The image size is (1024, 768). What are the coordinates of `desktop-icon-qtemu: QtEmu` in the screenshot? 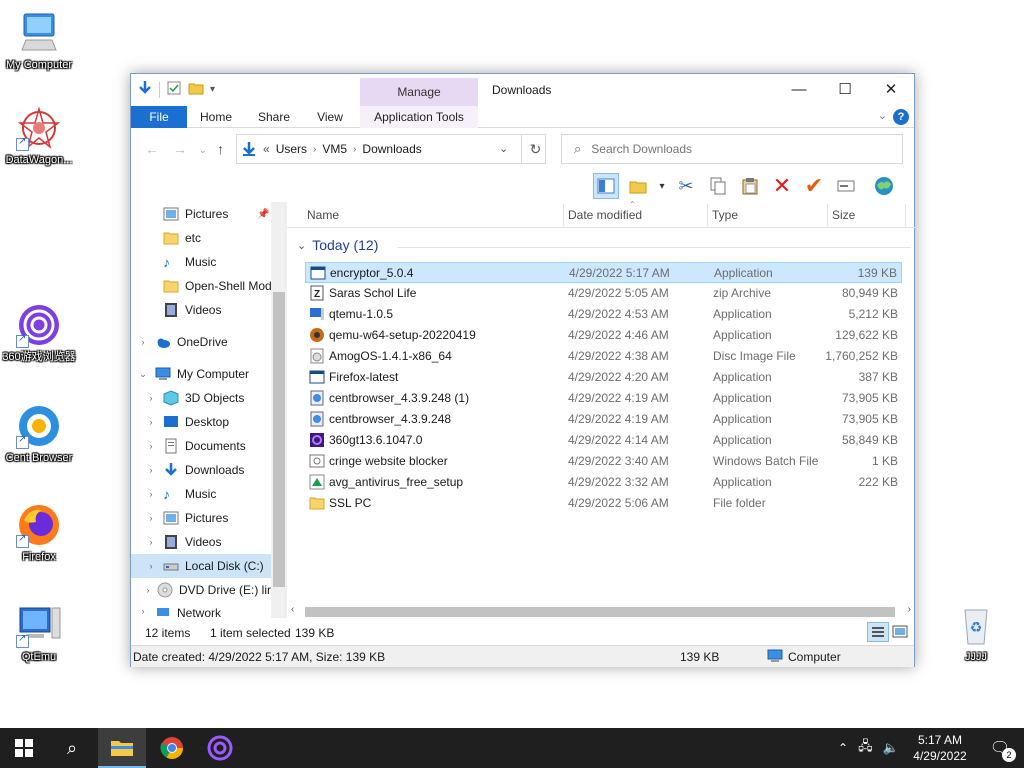 It's located at (39, 633).